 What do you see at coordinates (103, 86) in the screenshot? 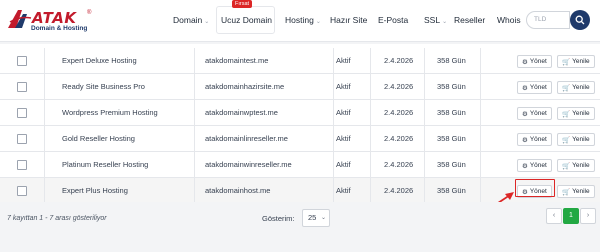
I see `product-name: Ready Site Business Pro` at bounding box center [103, 86].